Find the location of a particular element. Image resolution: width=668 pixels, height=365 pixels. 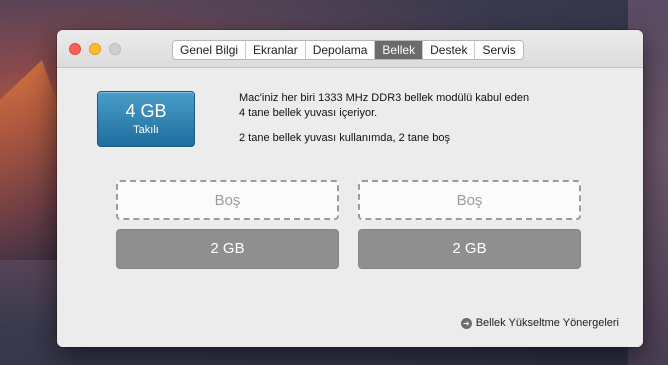

close-window-button is located at coordinates (75, 49).